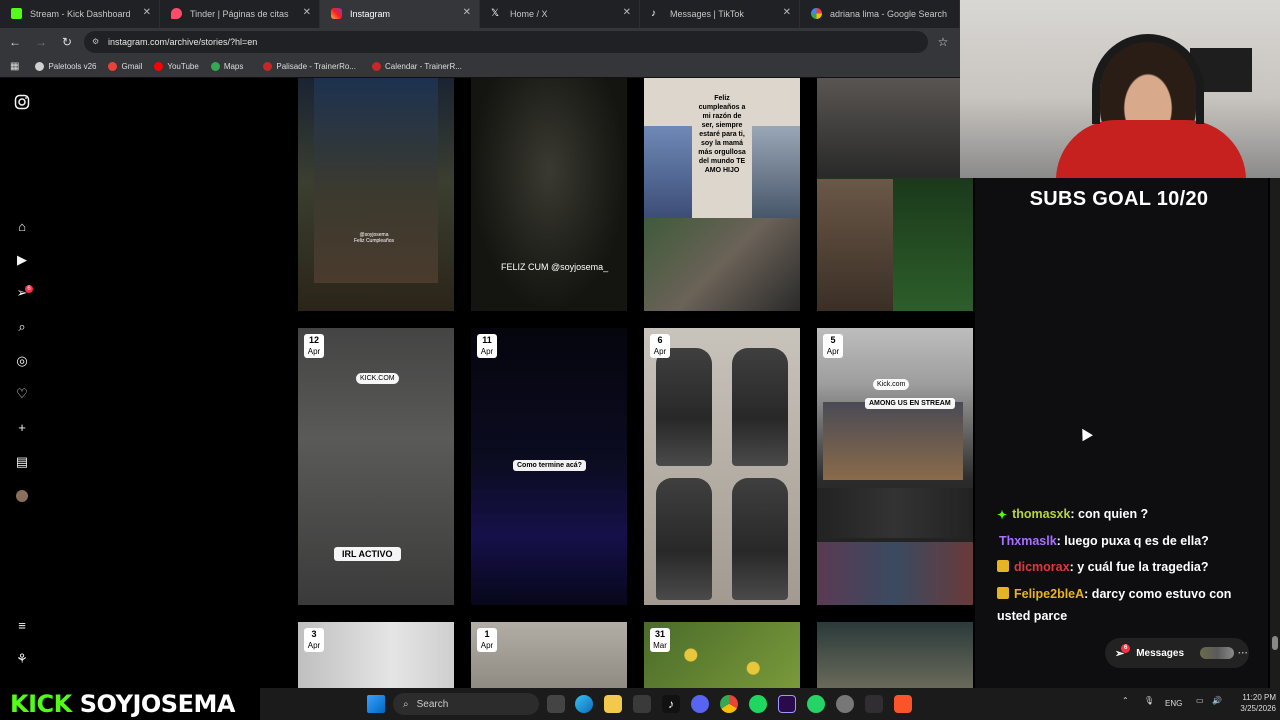  Describe the element at coordinates (22, 260) in the screenshot. I see `reels-icon: ▶` at that location.